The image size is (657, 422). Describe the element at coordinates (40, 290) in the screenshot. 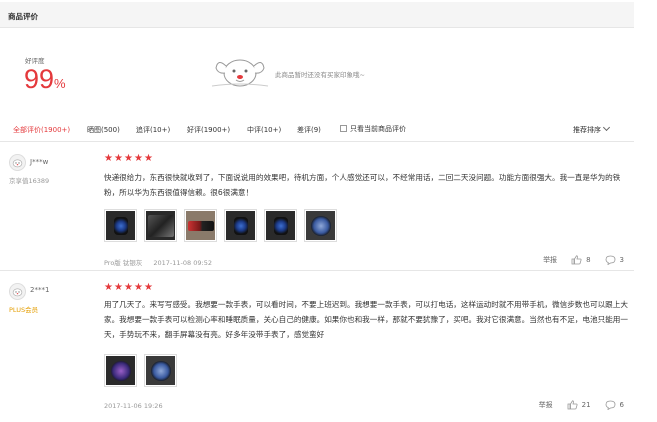

I see `user-name: 2***1` at that location.